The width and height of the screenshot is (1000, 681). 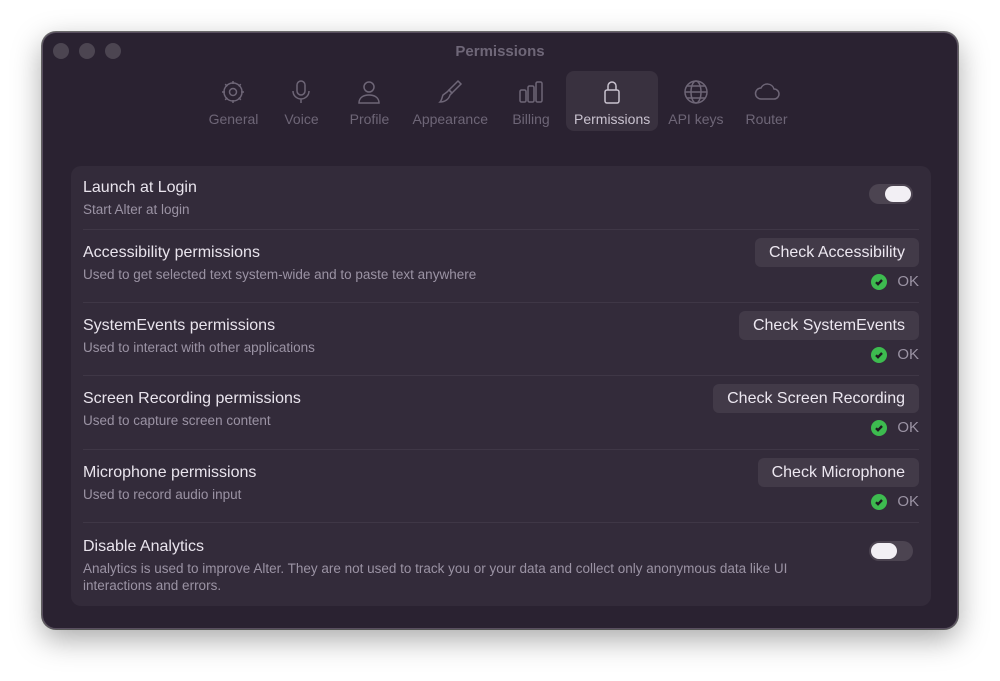 What do you see at coordinates (767, 92) in the screenshot?
I see `cloud-icon` at bounding box center [767, 92].